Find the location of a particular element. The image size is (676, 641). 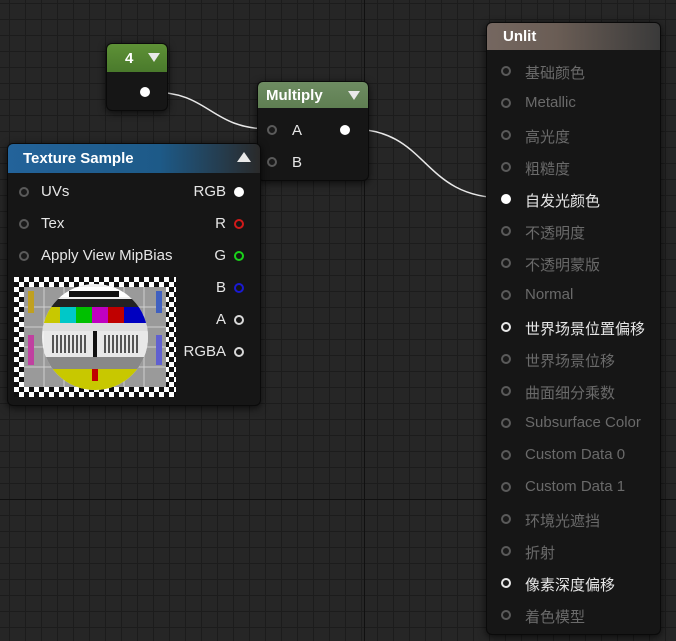

multiply-input-b-label: B is located at coordinates (297, 162).